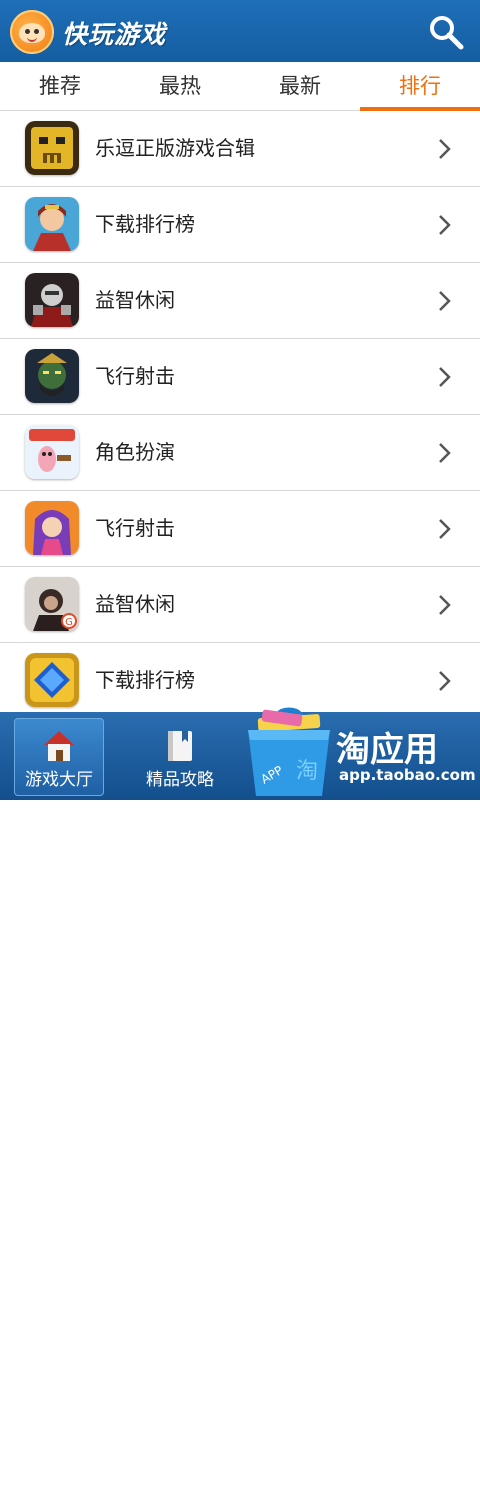  Describe the element at coordinates (404, 1480) in the screenshot. I see `nav-download-label: 下载管理` at that location.